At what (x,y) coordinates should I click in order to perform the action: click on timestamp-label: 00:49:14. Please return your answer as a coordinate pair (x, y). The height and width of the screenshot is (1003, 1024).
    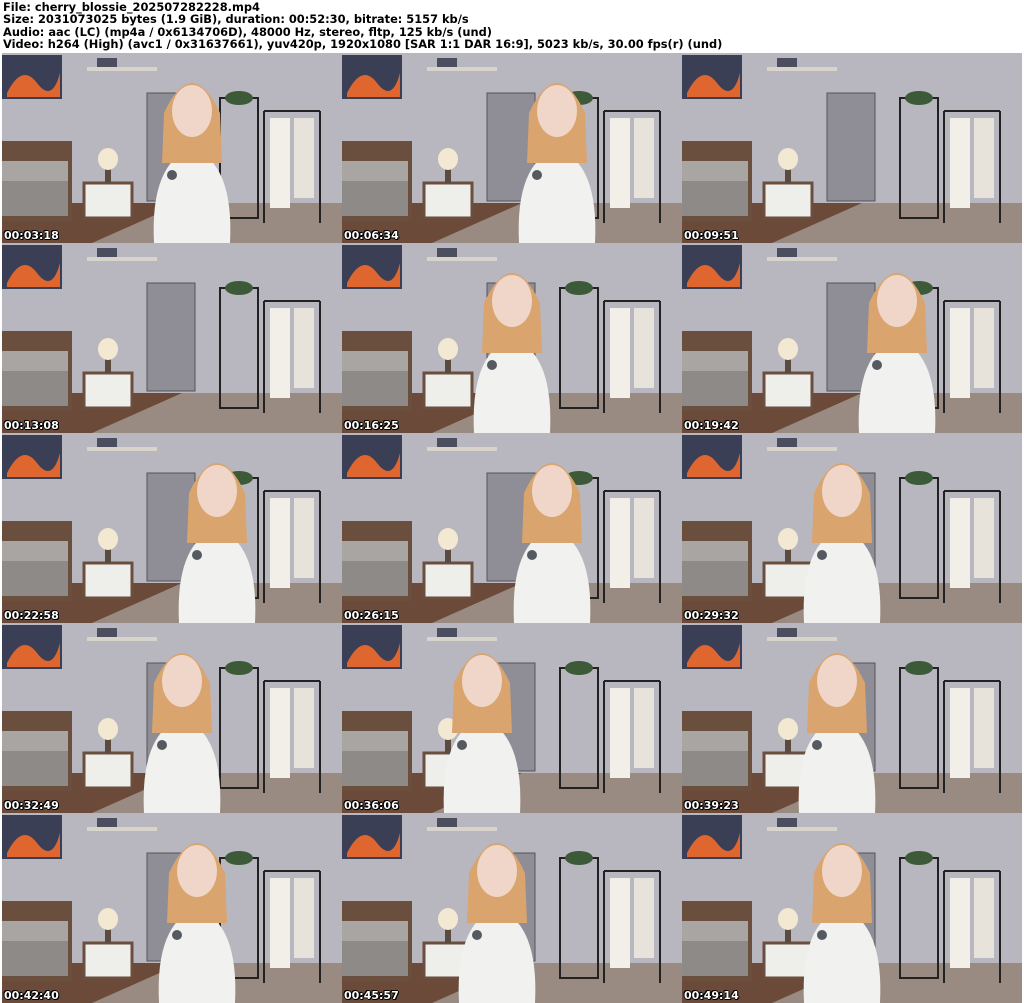
    Looking at the image, I should click on (711, 995).